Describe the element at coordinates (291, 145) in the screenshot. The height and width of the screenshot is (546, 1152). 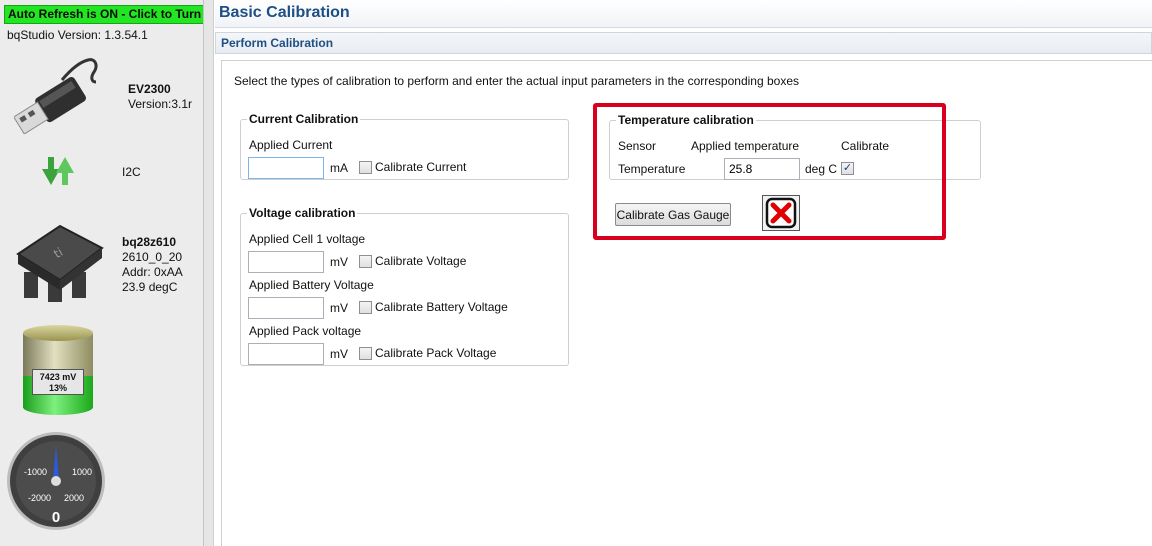
I see `applied-current-label: Applied Current` at that location.